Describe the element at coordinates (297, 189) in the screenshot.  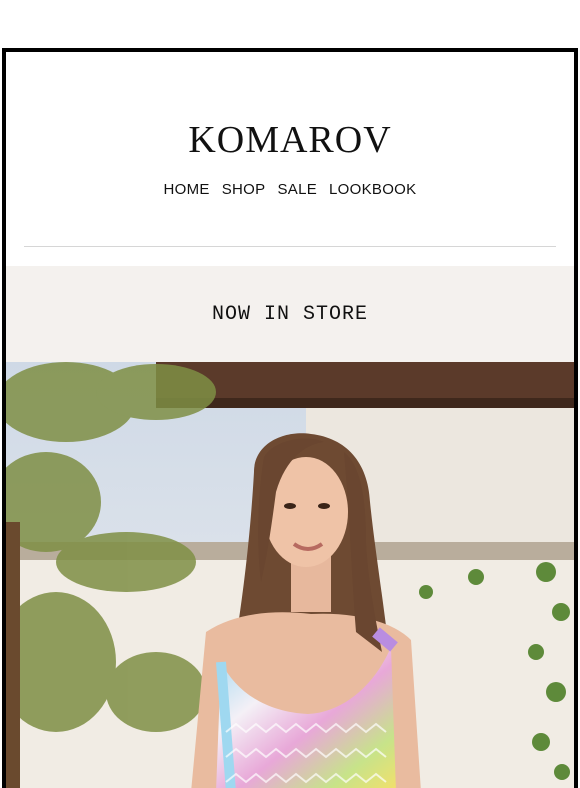
I see `nav-sale-link: SALE` at that location.